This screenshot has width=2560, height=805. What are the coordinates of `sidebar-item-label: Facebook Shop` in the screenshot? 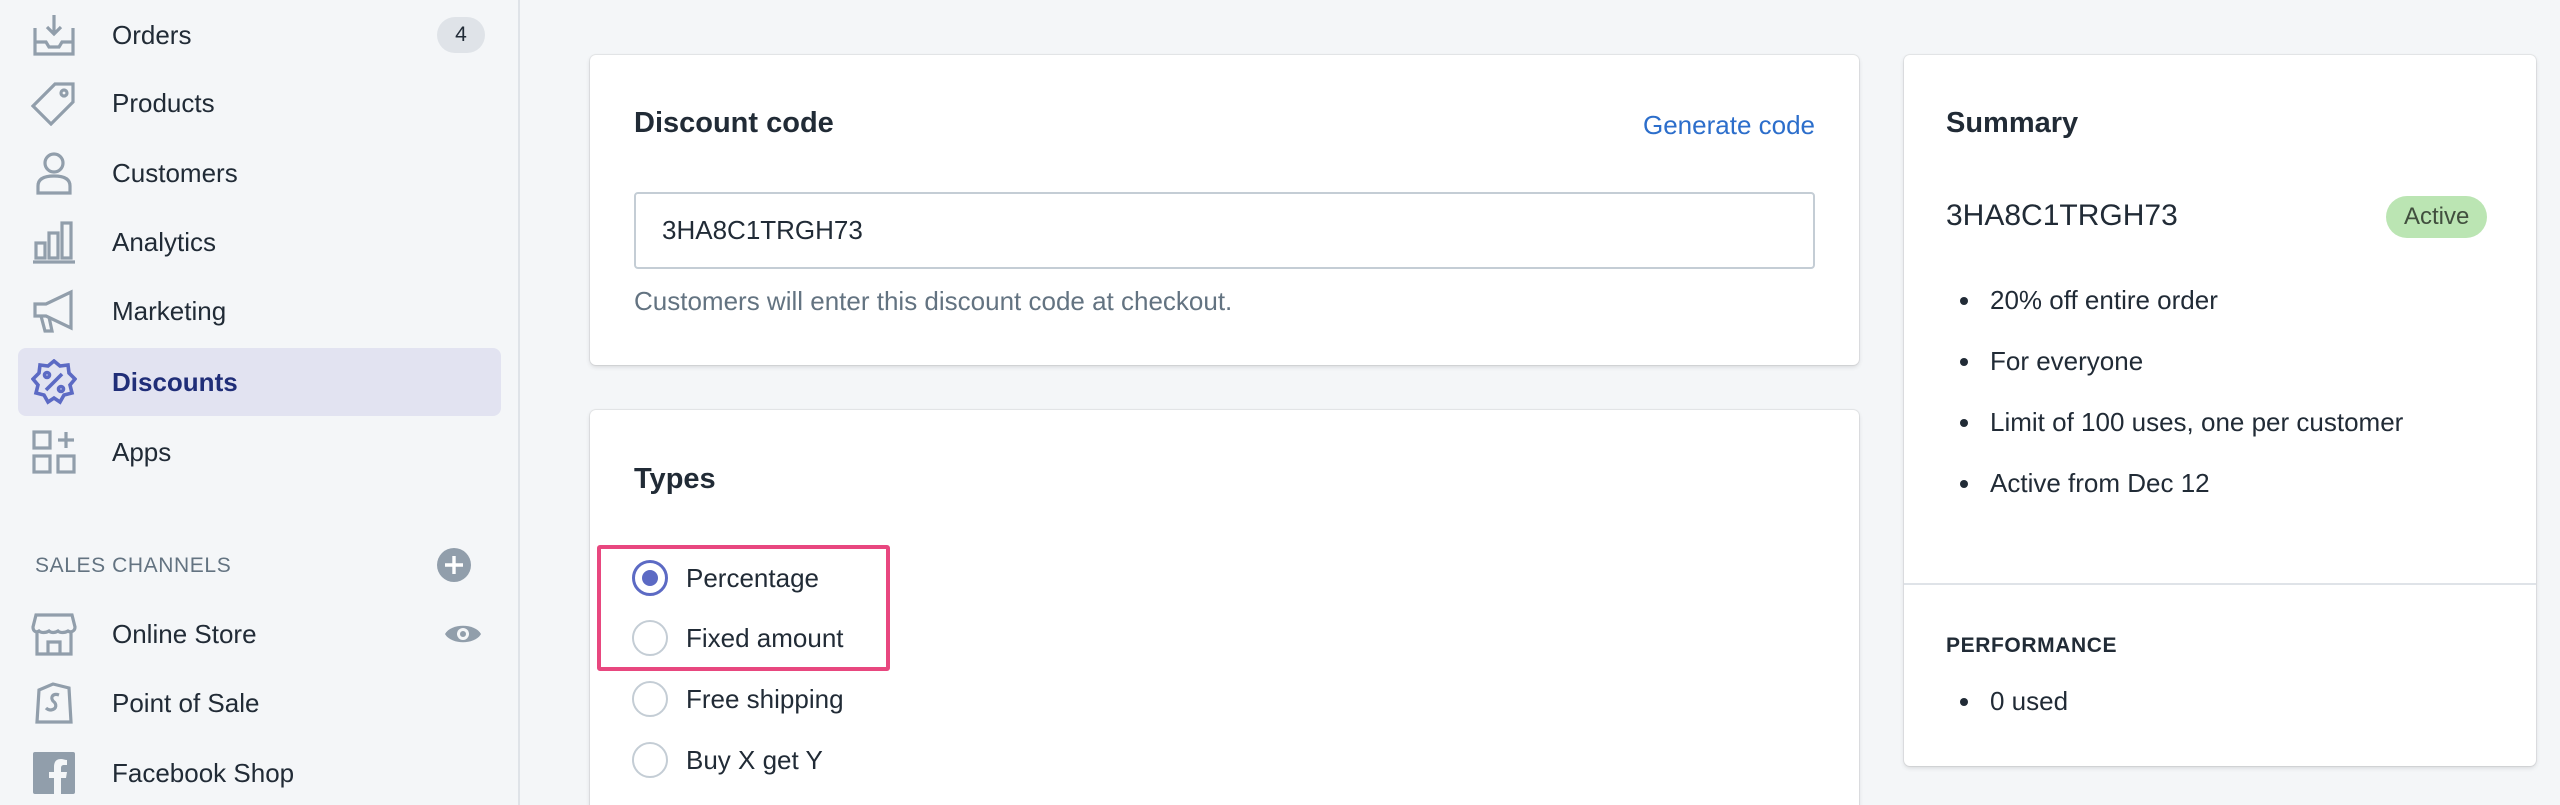 It's located at (203, 772).